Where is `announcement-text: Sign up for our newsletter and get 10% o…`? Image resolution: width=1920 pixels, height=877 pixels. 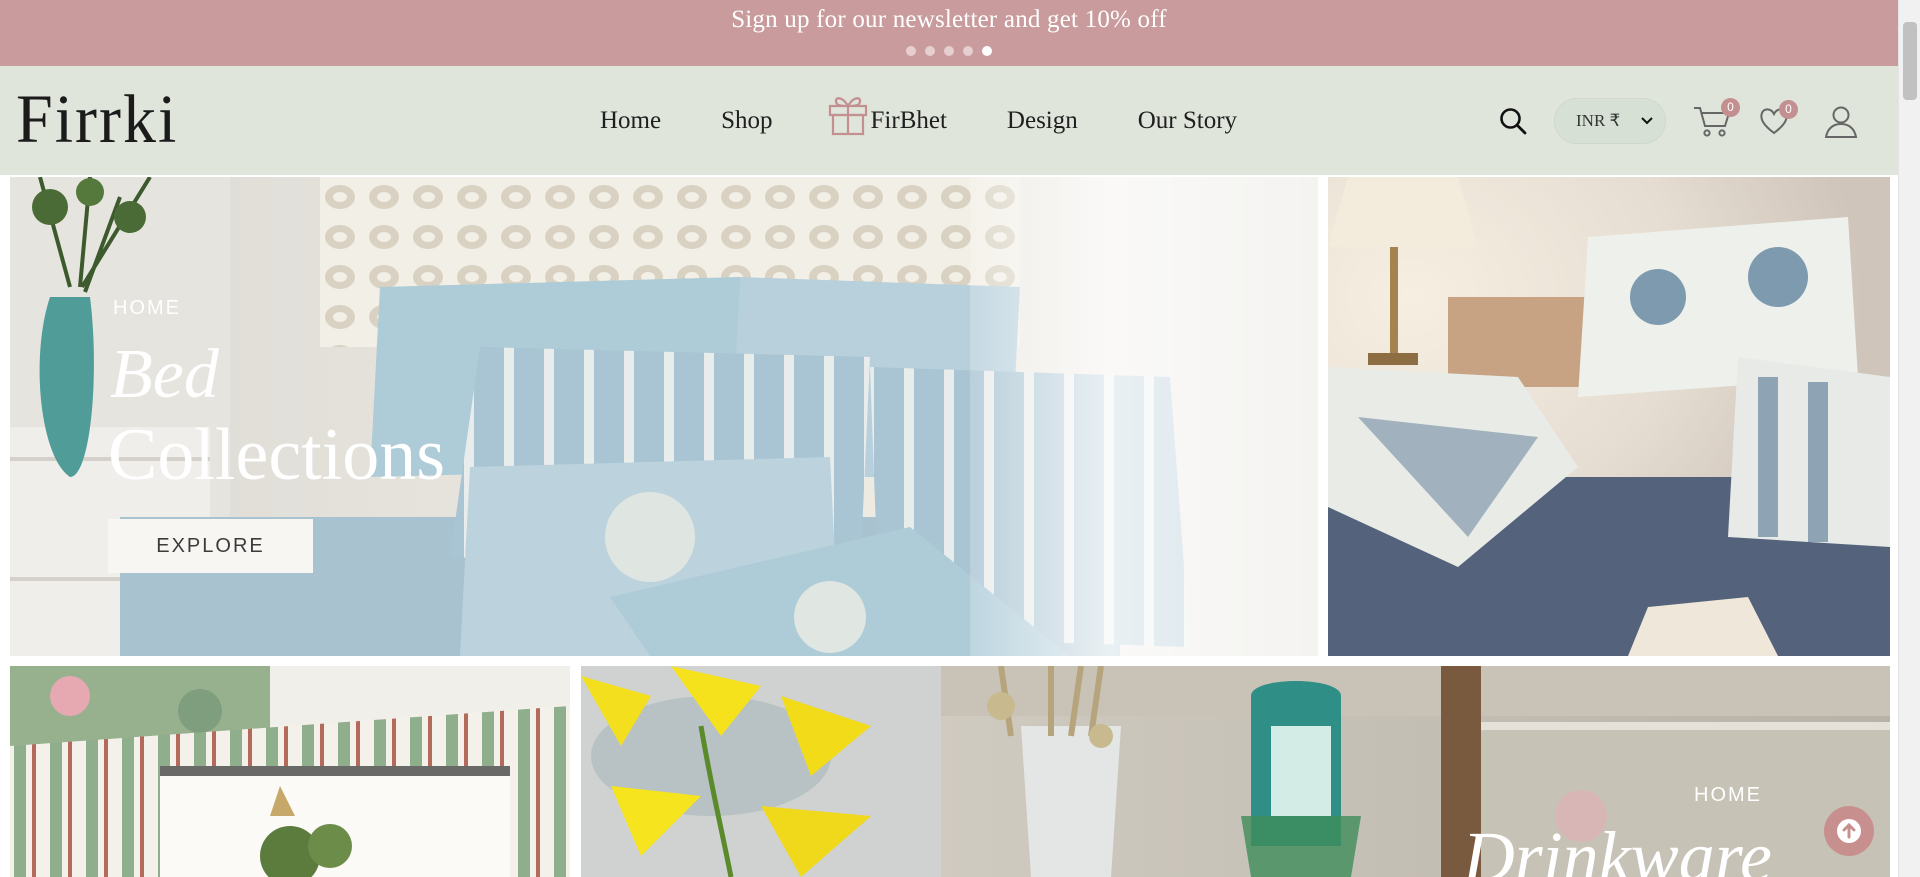
announcement-text: Sign up for our newsletter and get 10% o… is located at coordinates (949, 17).